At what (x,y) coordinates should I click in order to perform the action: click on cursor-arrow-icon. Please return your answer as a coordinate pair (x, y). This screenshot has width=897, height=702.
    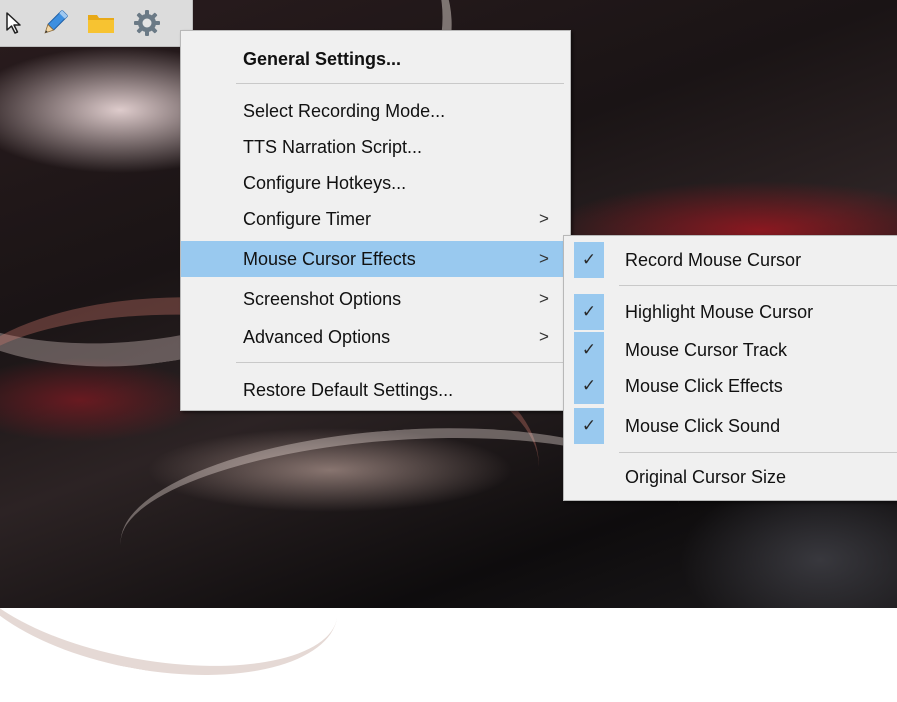
    Looking at the image, I should click on (13, 23).